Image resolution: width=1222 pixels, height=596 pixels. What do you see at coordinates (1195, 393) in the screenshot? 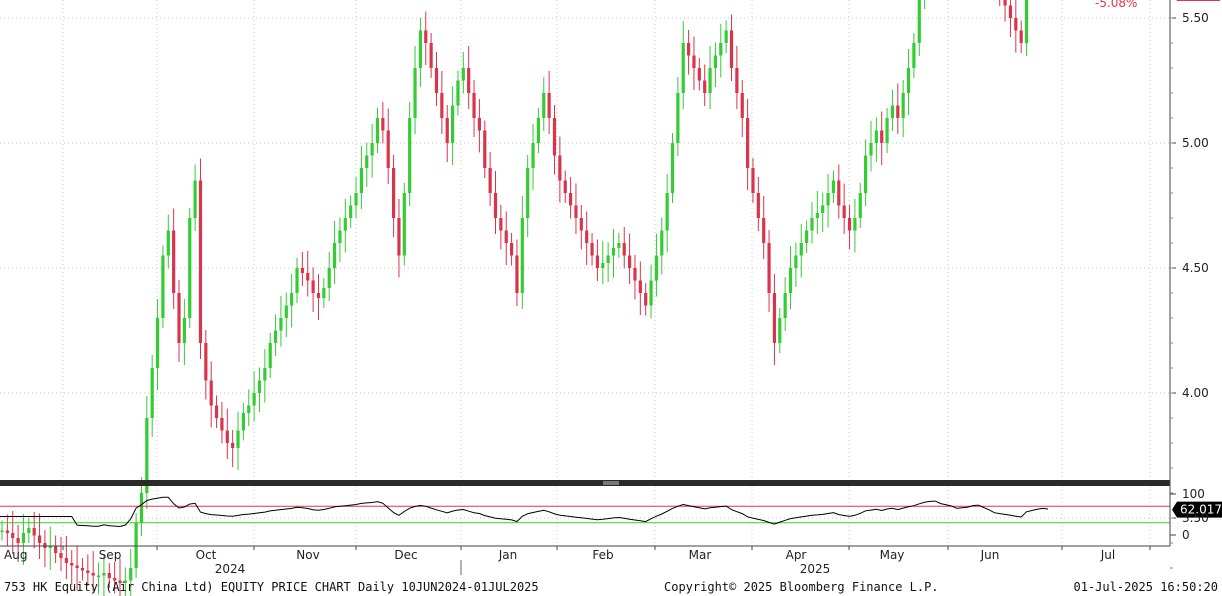
I see `price-tick-label: 4.00` at bounding box center [1195, 393].